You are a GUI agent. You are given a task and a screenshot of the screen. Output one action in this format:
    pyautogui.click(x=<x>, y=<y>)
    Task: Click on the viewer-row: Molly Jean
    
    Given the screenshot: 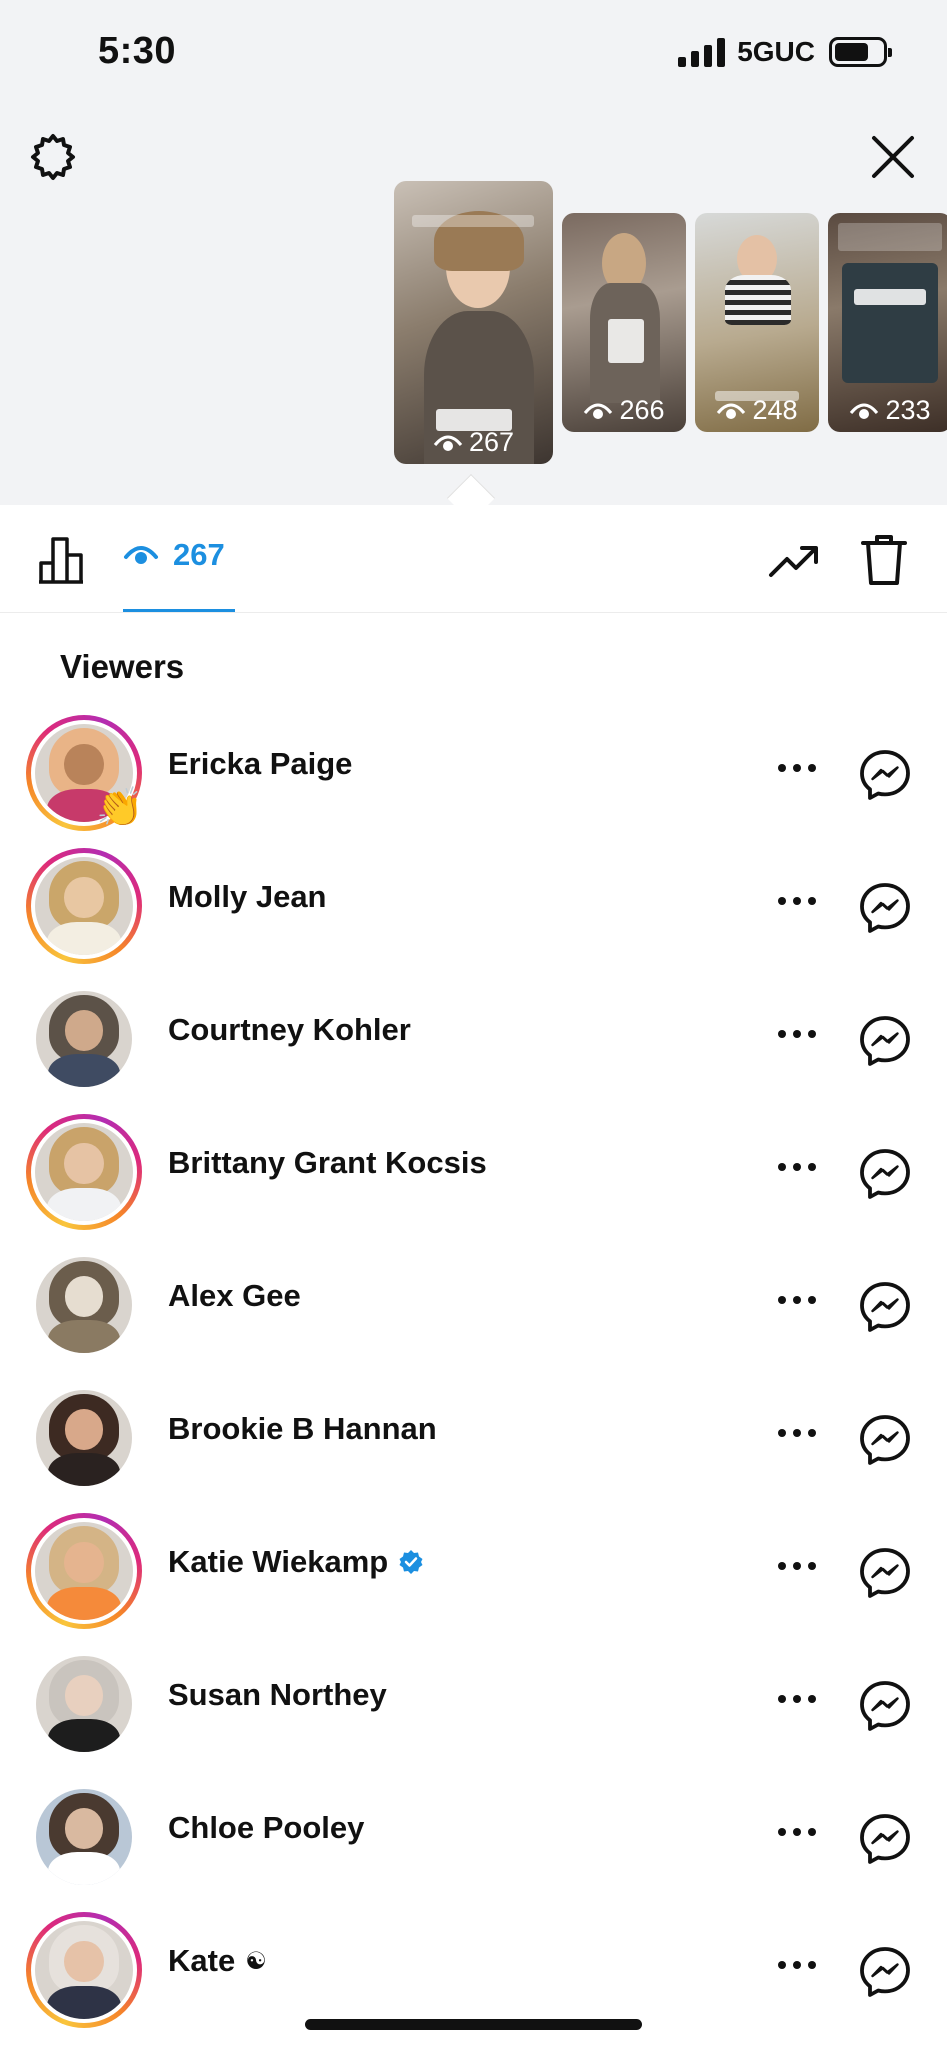 What is the action you would take?
    pyautogui.click(x=473, y=899)
    